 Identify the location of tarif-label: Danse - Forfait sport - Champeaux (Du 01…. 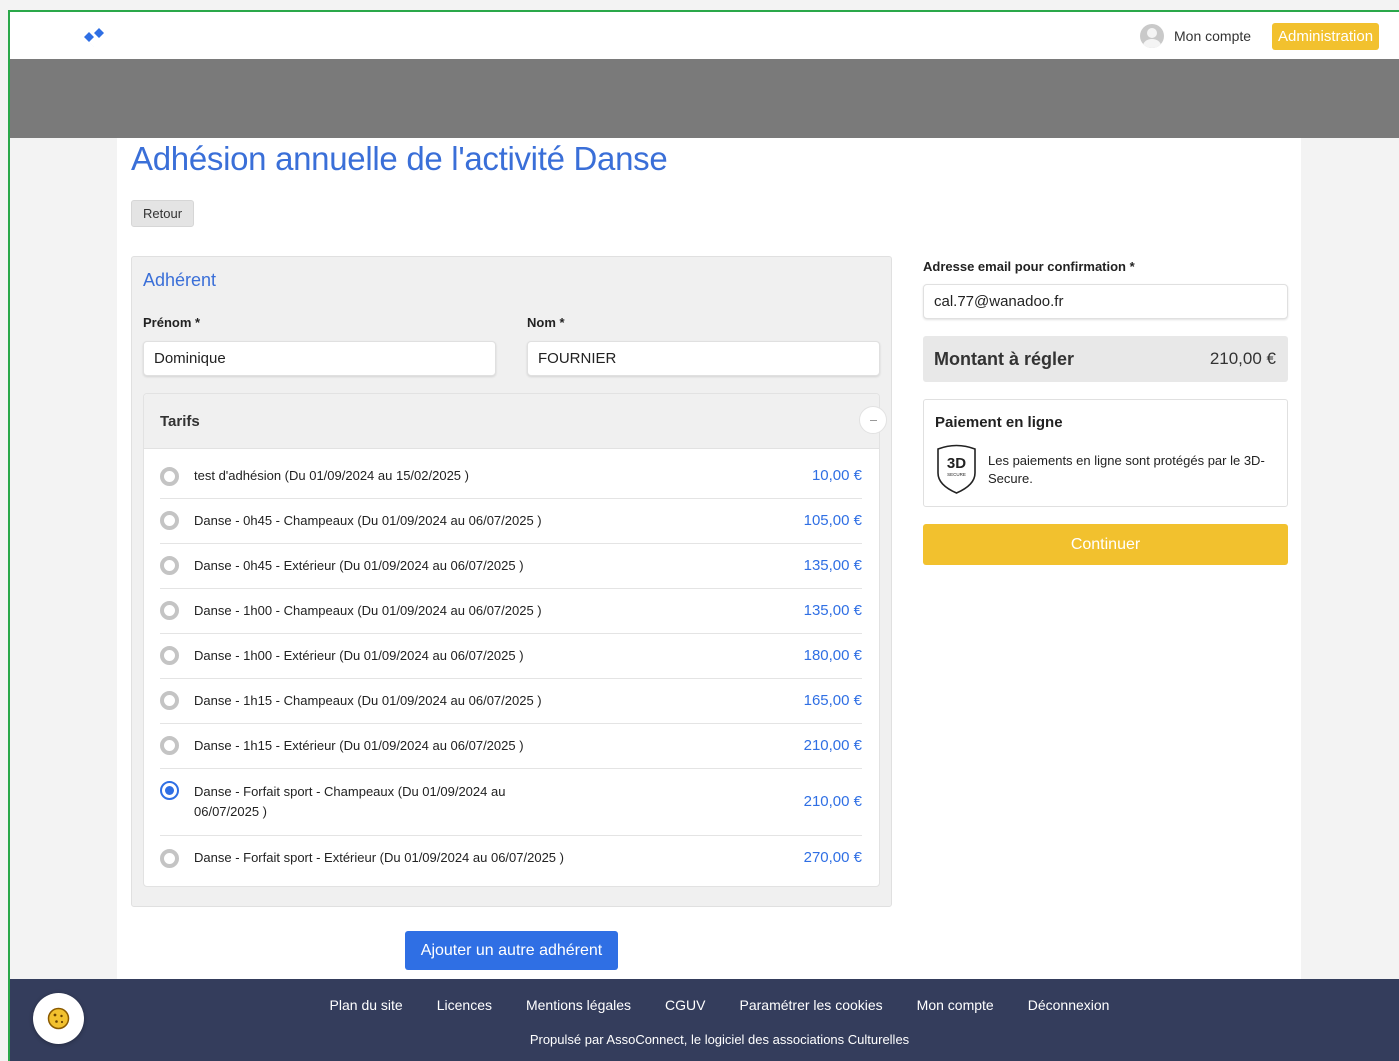
(350, 801).